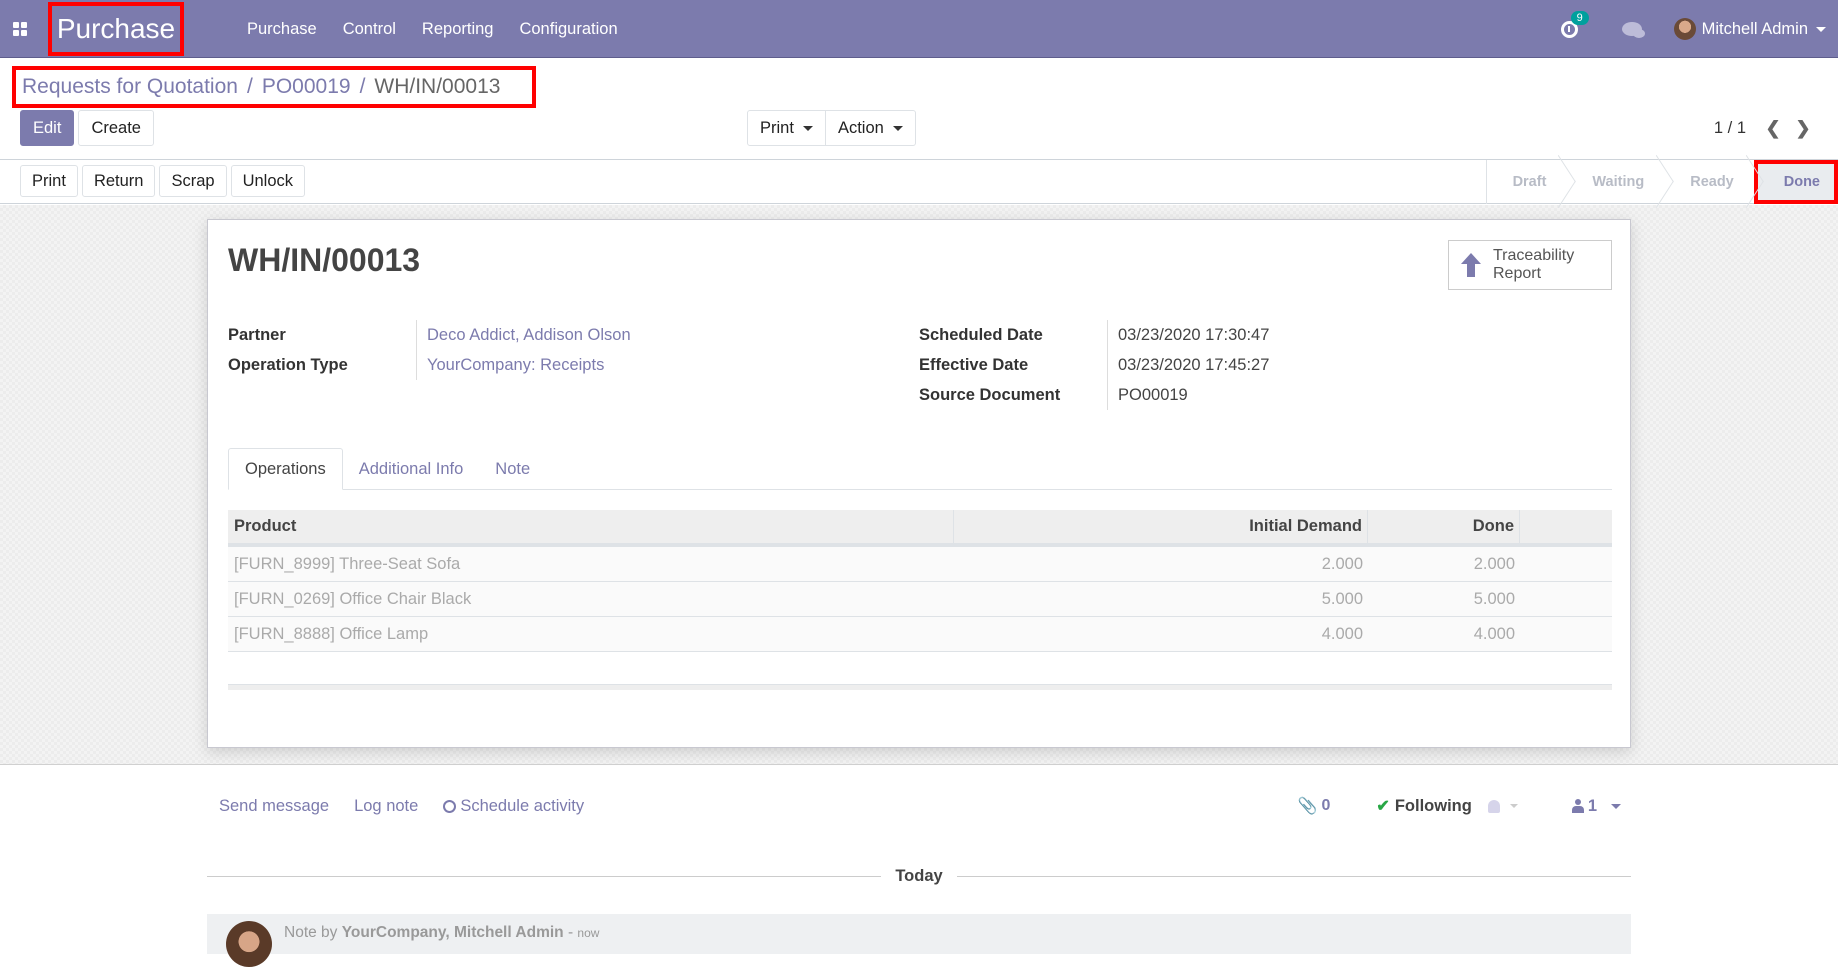  Describe the element at coordinates (1566, 526) in the screenshot. I see `column-actions` at that location.